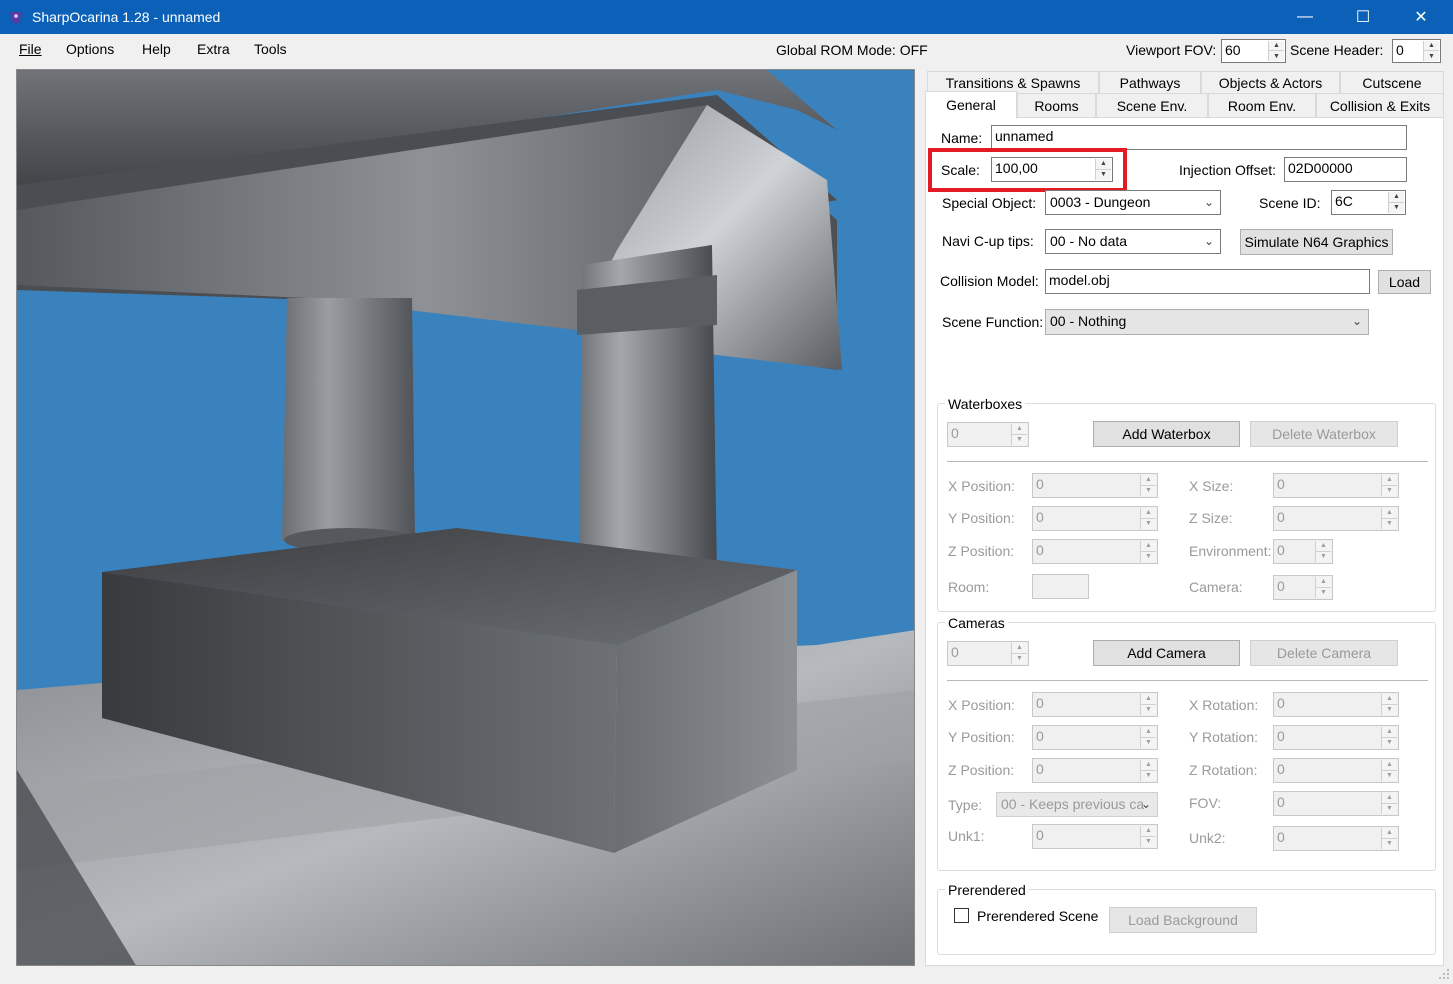 This screenshot has height=984, width=1453. I want to click on cam-y-rotation-spinner: 0 ▲ ▼, so click(1336, 737).